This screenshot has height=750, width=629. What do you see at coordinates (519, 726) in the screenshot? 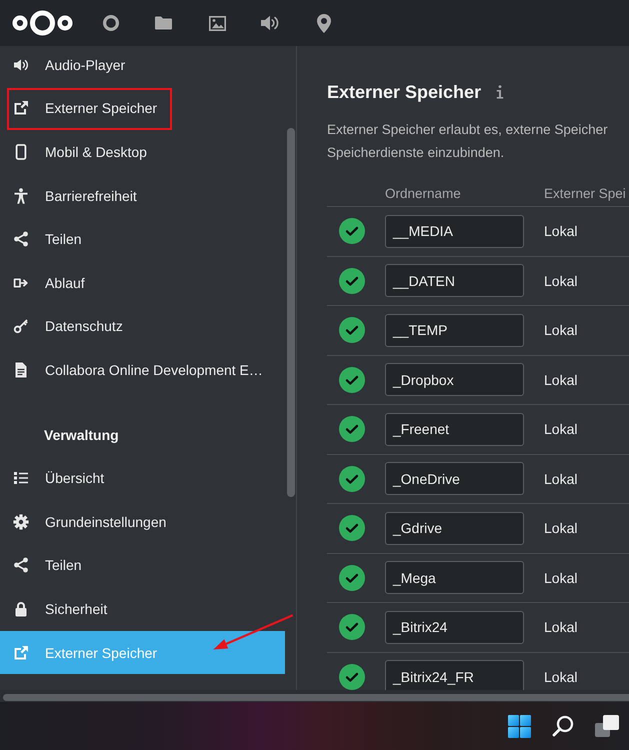
I see `start-icon` at bounding box center [519, 726].